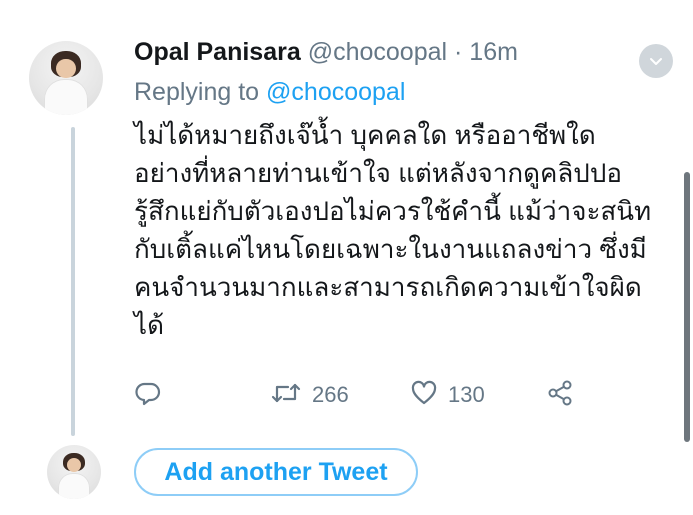 Image resolution: width=693 pixels, height=515 pixels. Describe the element at coordinates (286, 395) in the screenshot. I see `retweet-icon` at that location.